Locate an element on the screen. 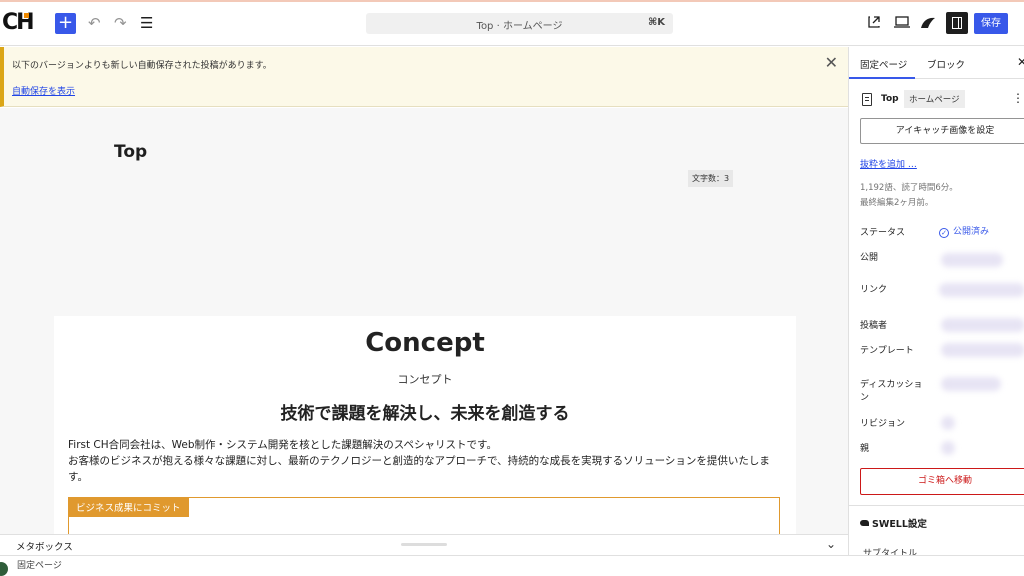 This screenshot has width=1024, height=576. view-page-icon is located at coordinates (874, 22).